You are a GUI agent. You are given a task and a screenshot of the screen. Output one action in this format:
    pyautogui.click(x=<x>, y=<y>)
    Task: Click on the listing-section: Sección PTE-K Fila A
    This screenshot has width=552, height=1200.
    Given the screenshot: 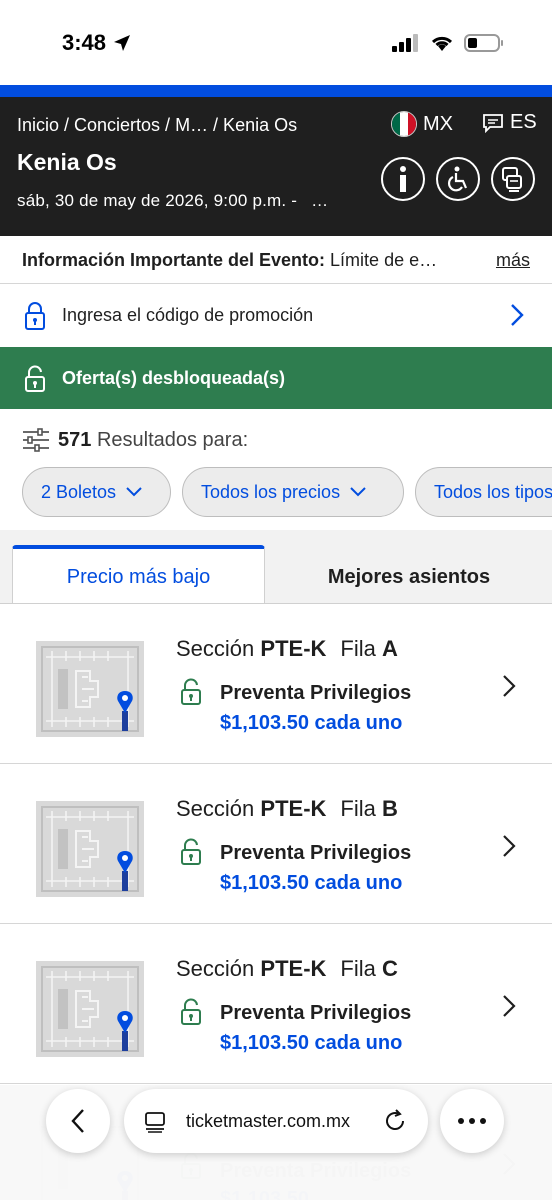 What is the action you would take?
    pyautogui.click(x=287, y=649)
    